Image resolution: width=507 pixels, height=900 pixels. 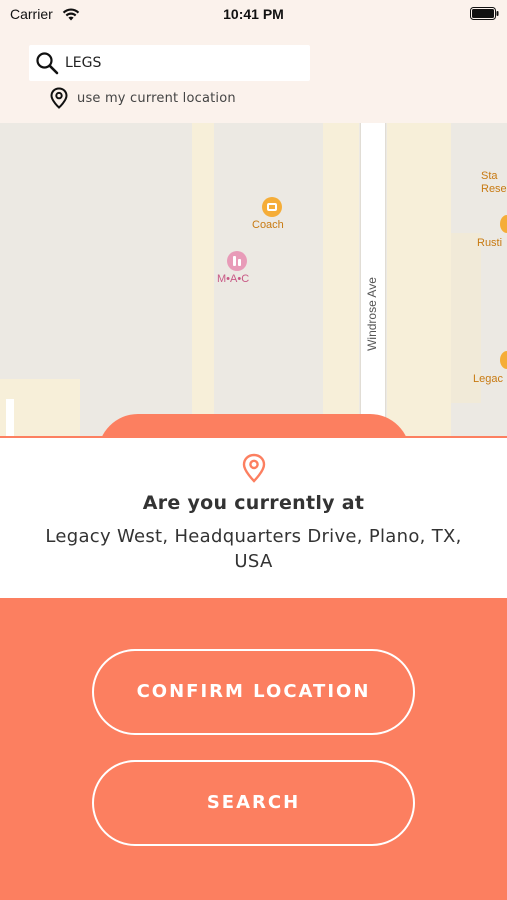 What do you see at coordinates (253, 503) in the screenshot?
I see `confirmation-question: Are you currently at` at bounding box center [253, 503].